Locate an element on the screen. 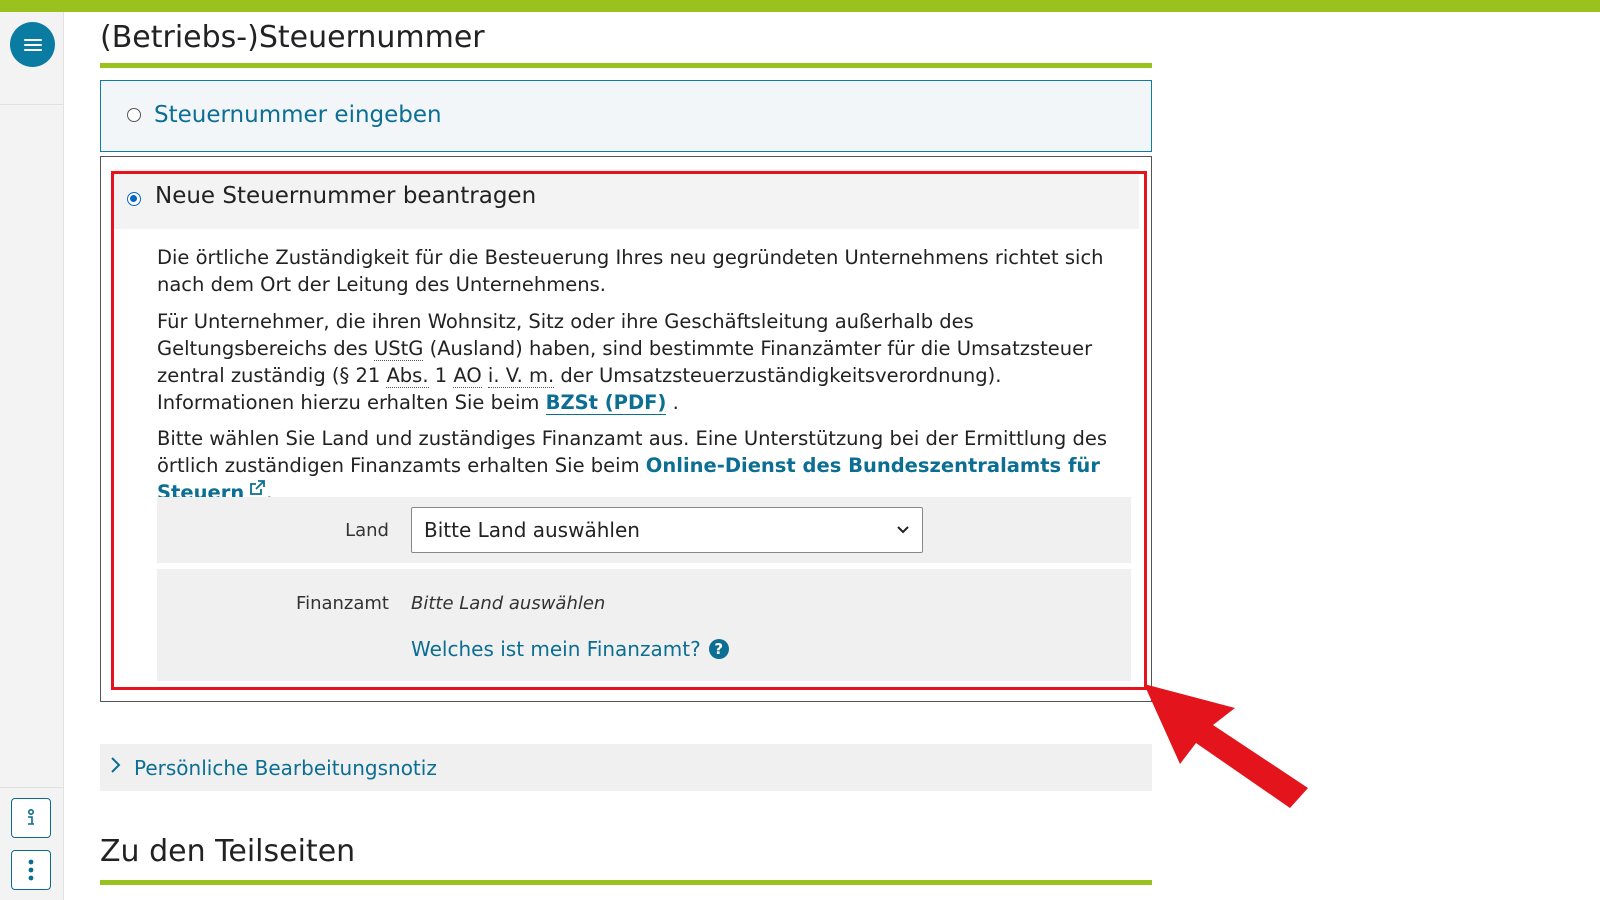 Image resolution: width=1600 pixels, height=900 pixels. which-tax-office-label: Welches ist mein Finanzamt? is located at coordinates (556, 649).